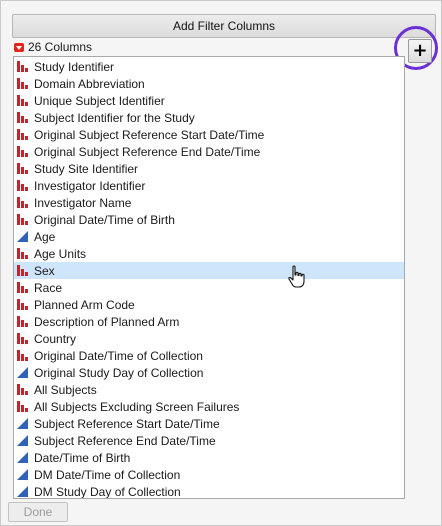 This screenshot has height=526, width=442. What do you see at coordinates (209, 236) in the screenshot?
I see `column-list-item: Age` at bounding box center [209, 236].